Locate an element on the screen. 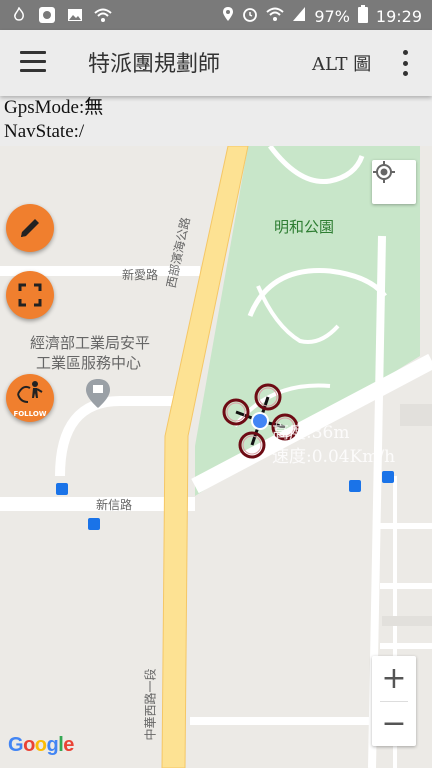 The width and height of the screenshot is (432, 768). status-bar: 97% 19:29 is located at coordinates (216, 15).